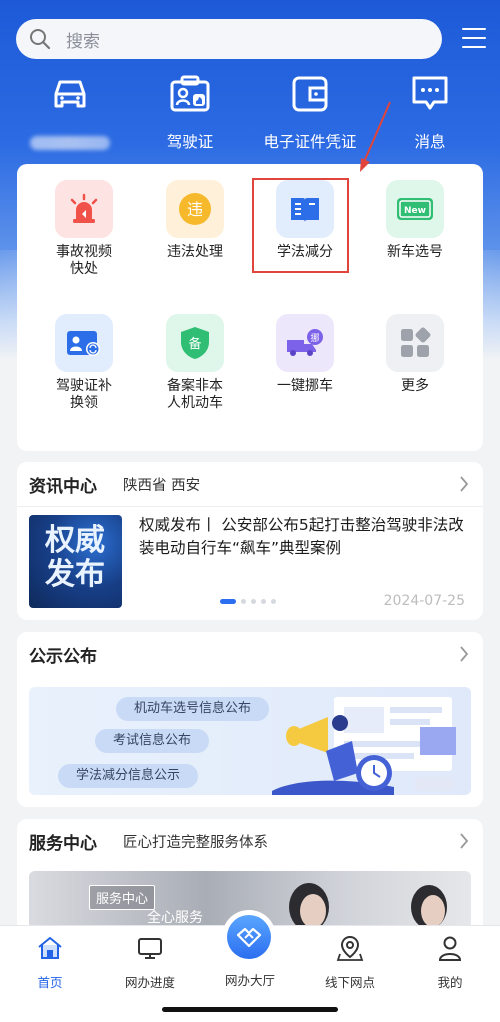 Image resolution: width=500 pixels, height=1022 pixels. What do you see at coordinates (195, 842) in the screenshot?
I see `service-subtitle: 匠心打造完整服务体系` at bounding box center [195, 842].